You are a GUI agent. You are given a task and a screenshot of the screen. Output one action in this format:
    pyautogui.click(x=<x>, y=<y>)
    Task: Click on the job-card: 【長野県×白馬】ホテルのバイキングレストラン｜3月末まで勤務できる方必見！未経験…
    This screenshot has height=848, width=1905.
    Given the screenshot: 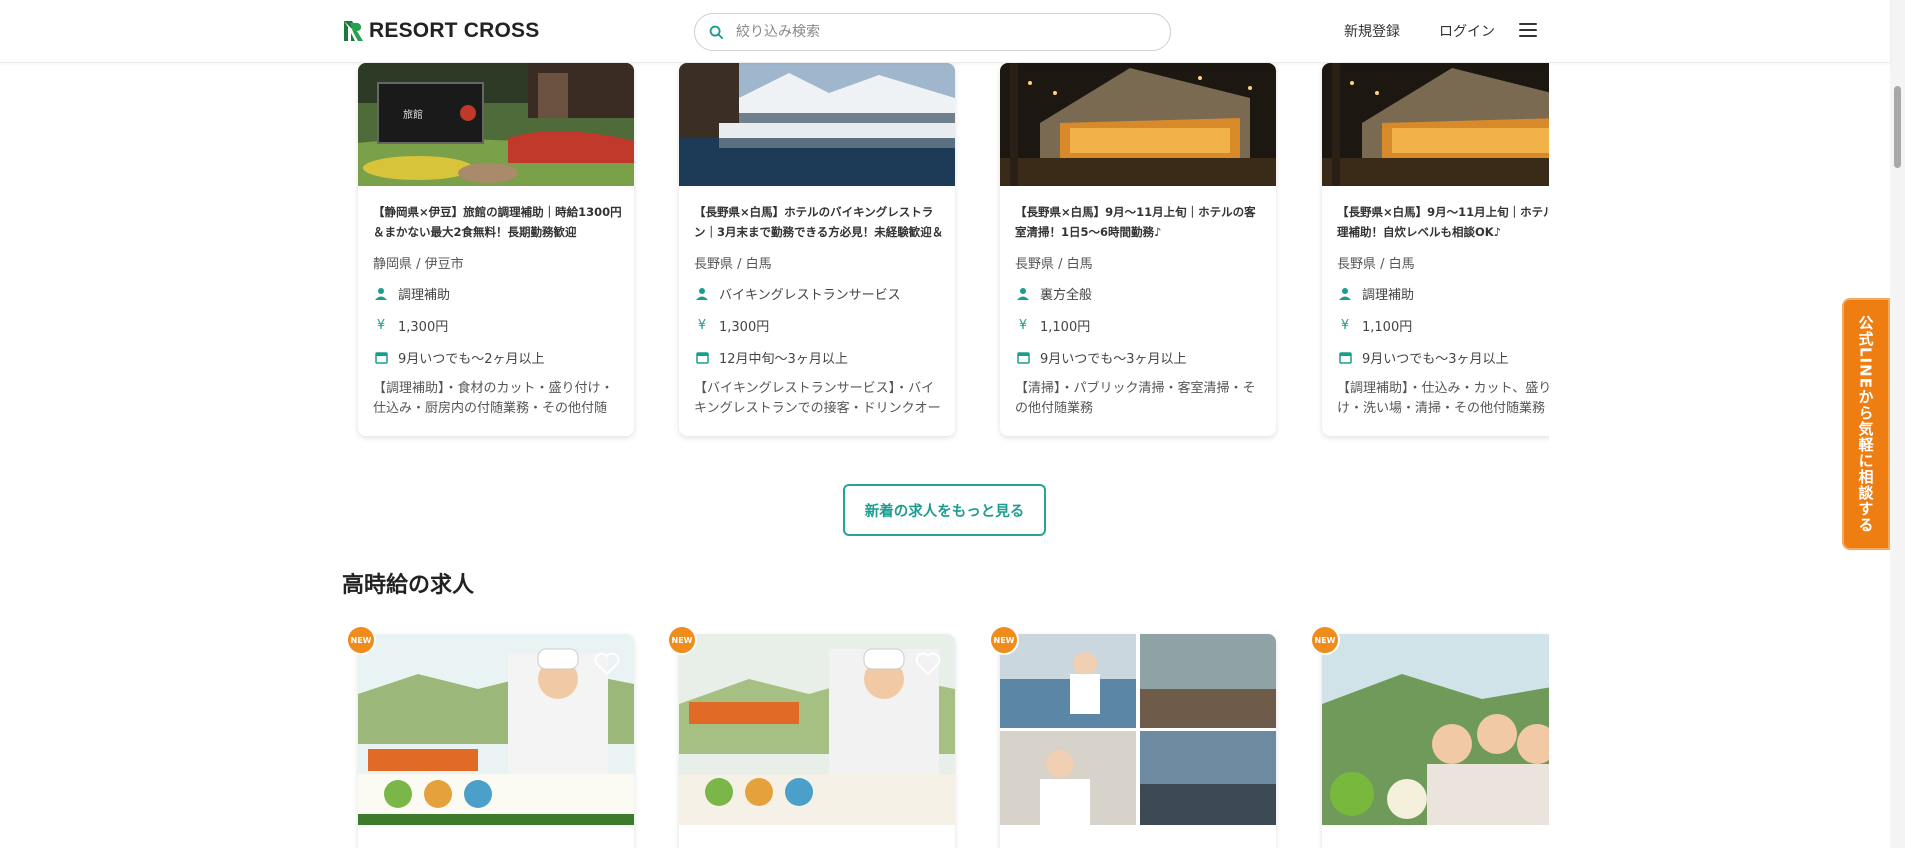 What is the action you would take?
    pyautogui.click(x=817, y=249)
    